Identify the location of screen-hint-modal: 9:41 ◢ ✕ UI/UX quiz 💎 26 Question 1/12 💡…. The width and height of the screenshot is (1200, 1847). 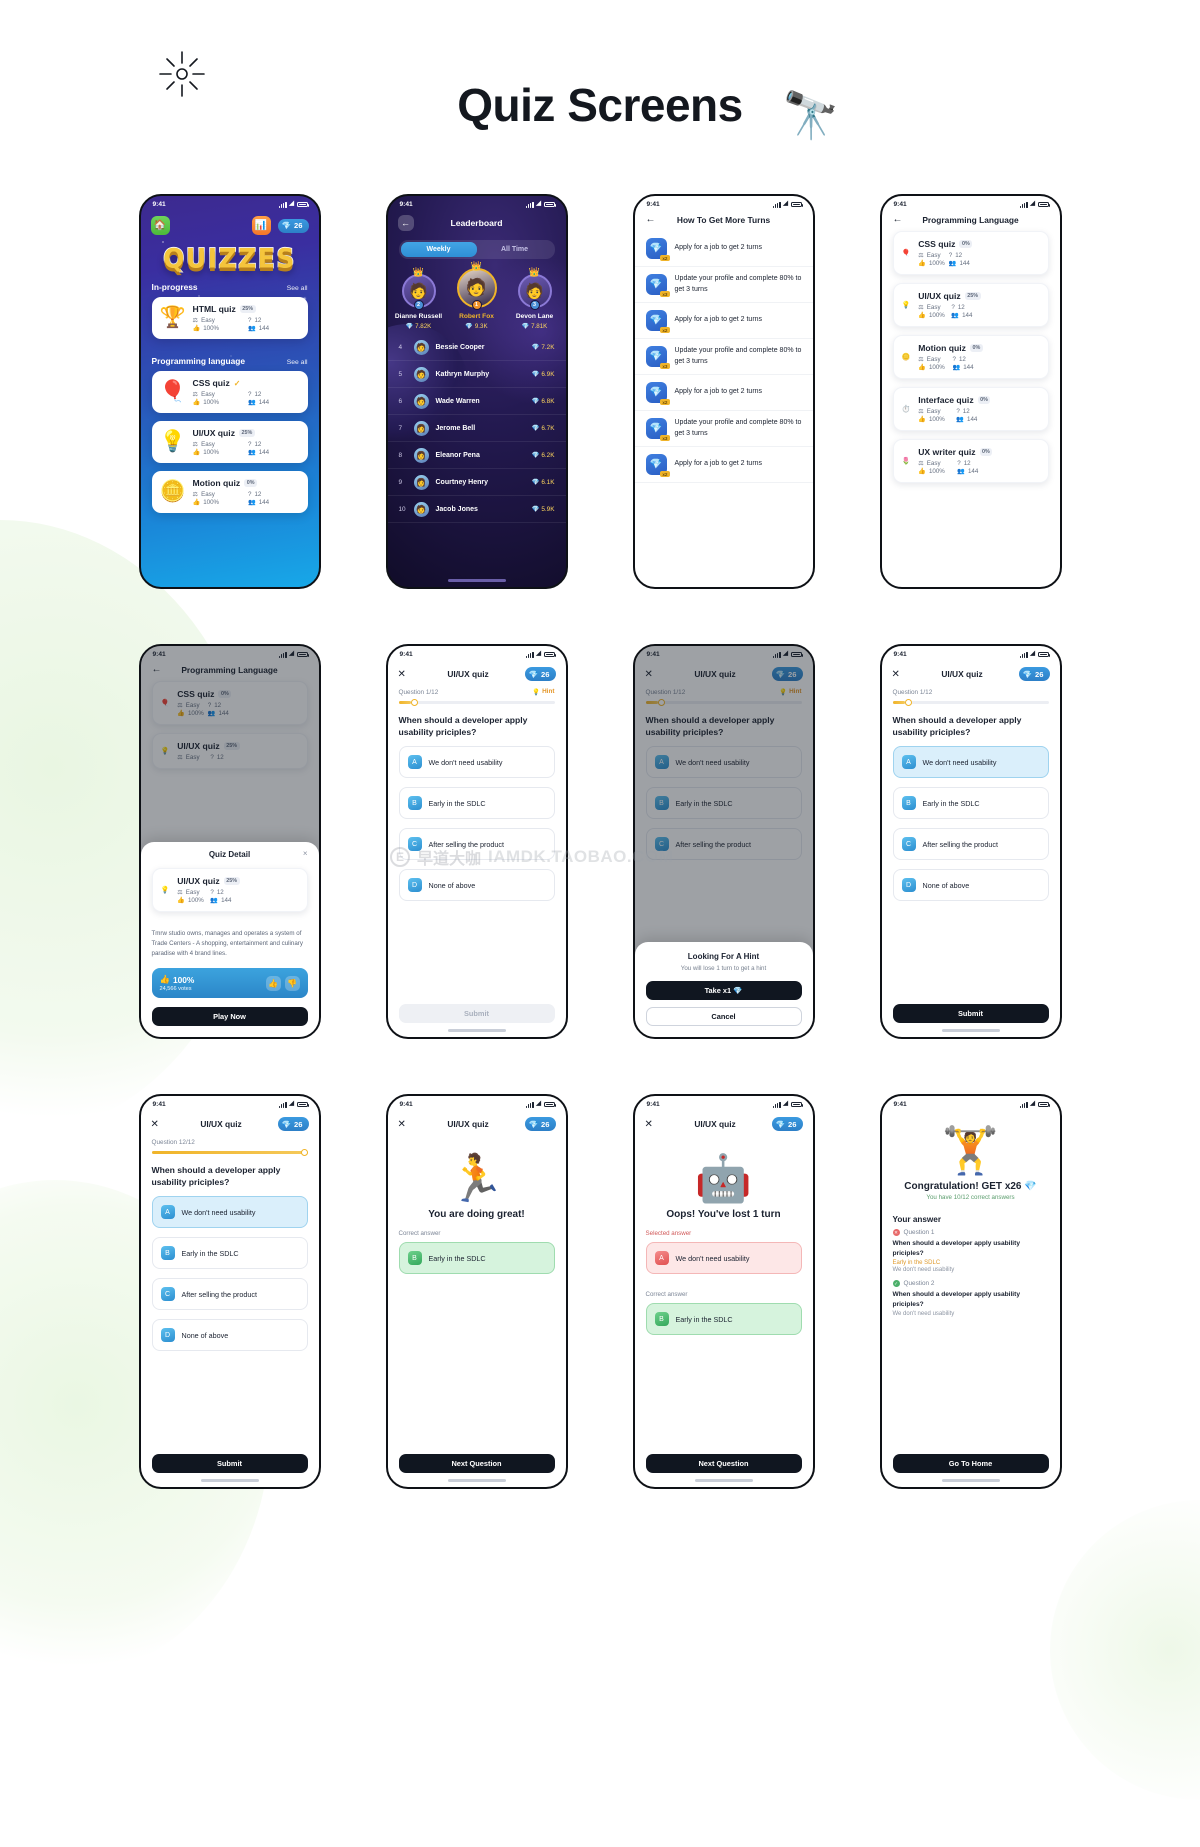
(723, 841).